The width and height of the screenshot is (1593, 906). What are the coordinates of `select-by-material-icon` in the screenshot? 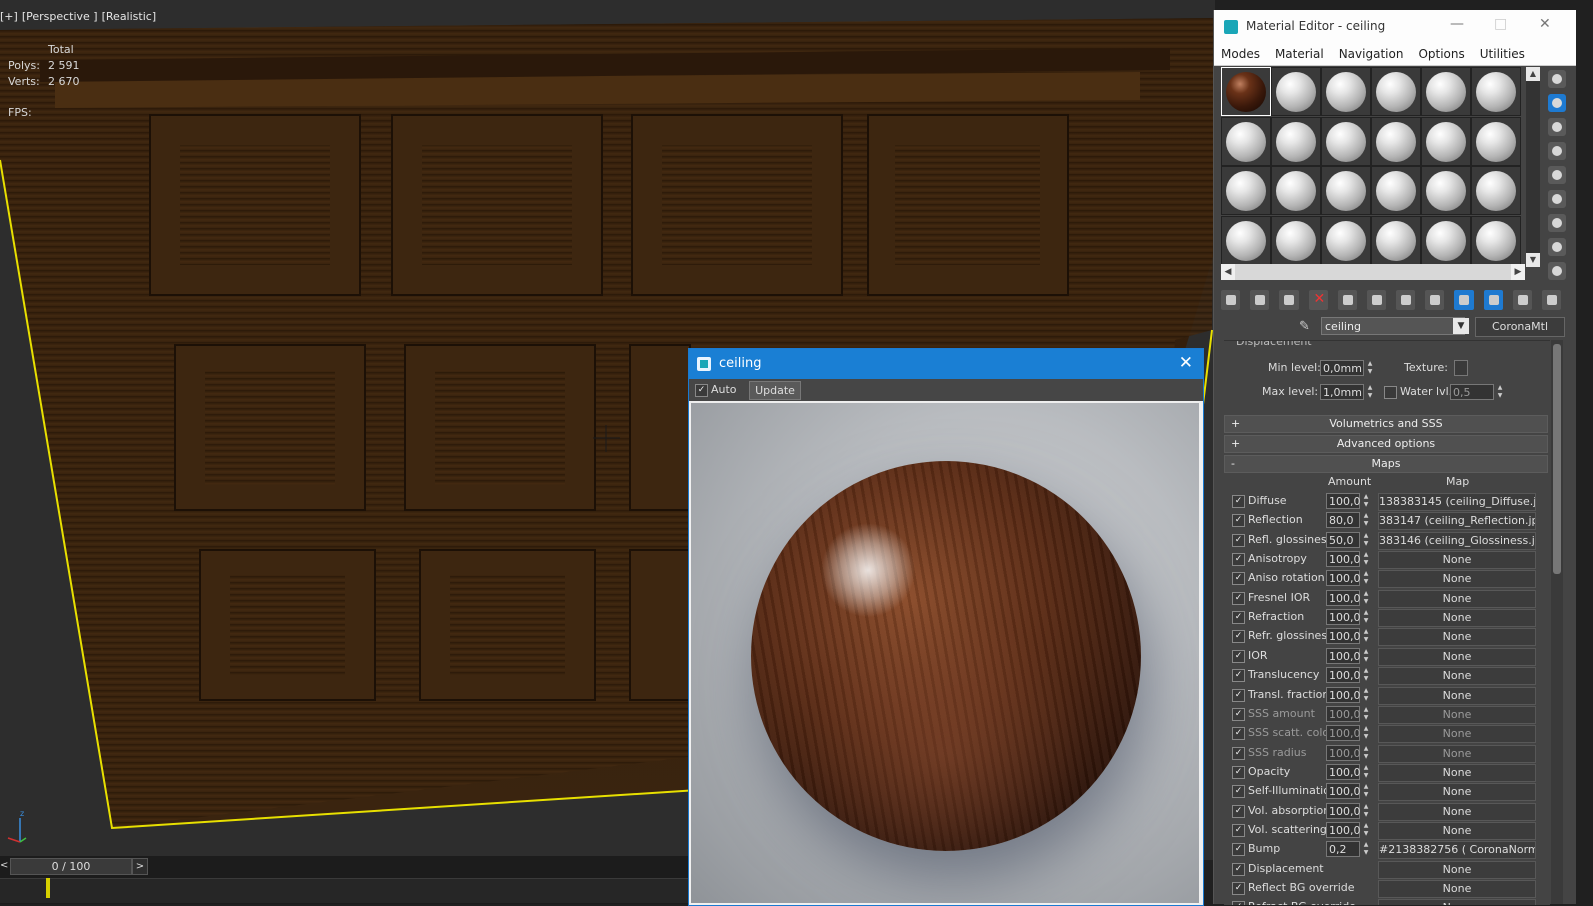 It's located at (1557, 247).